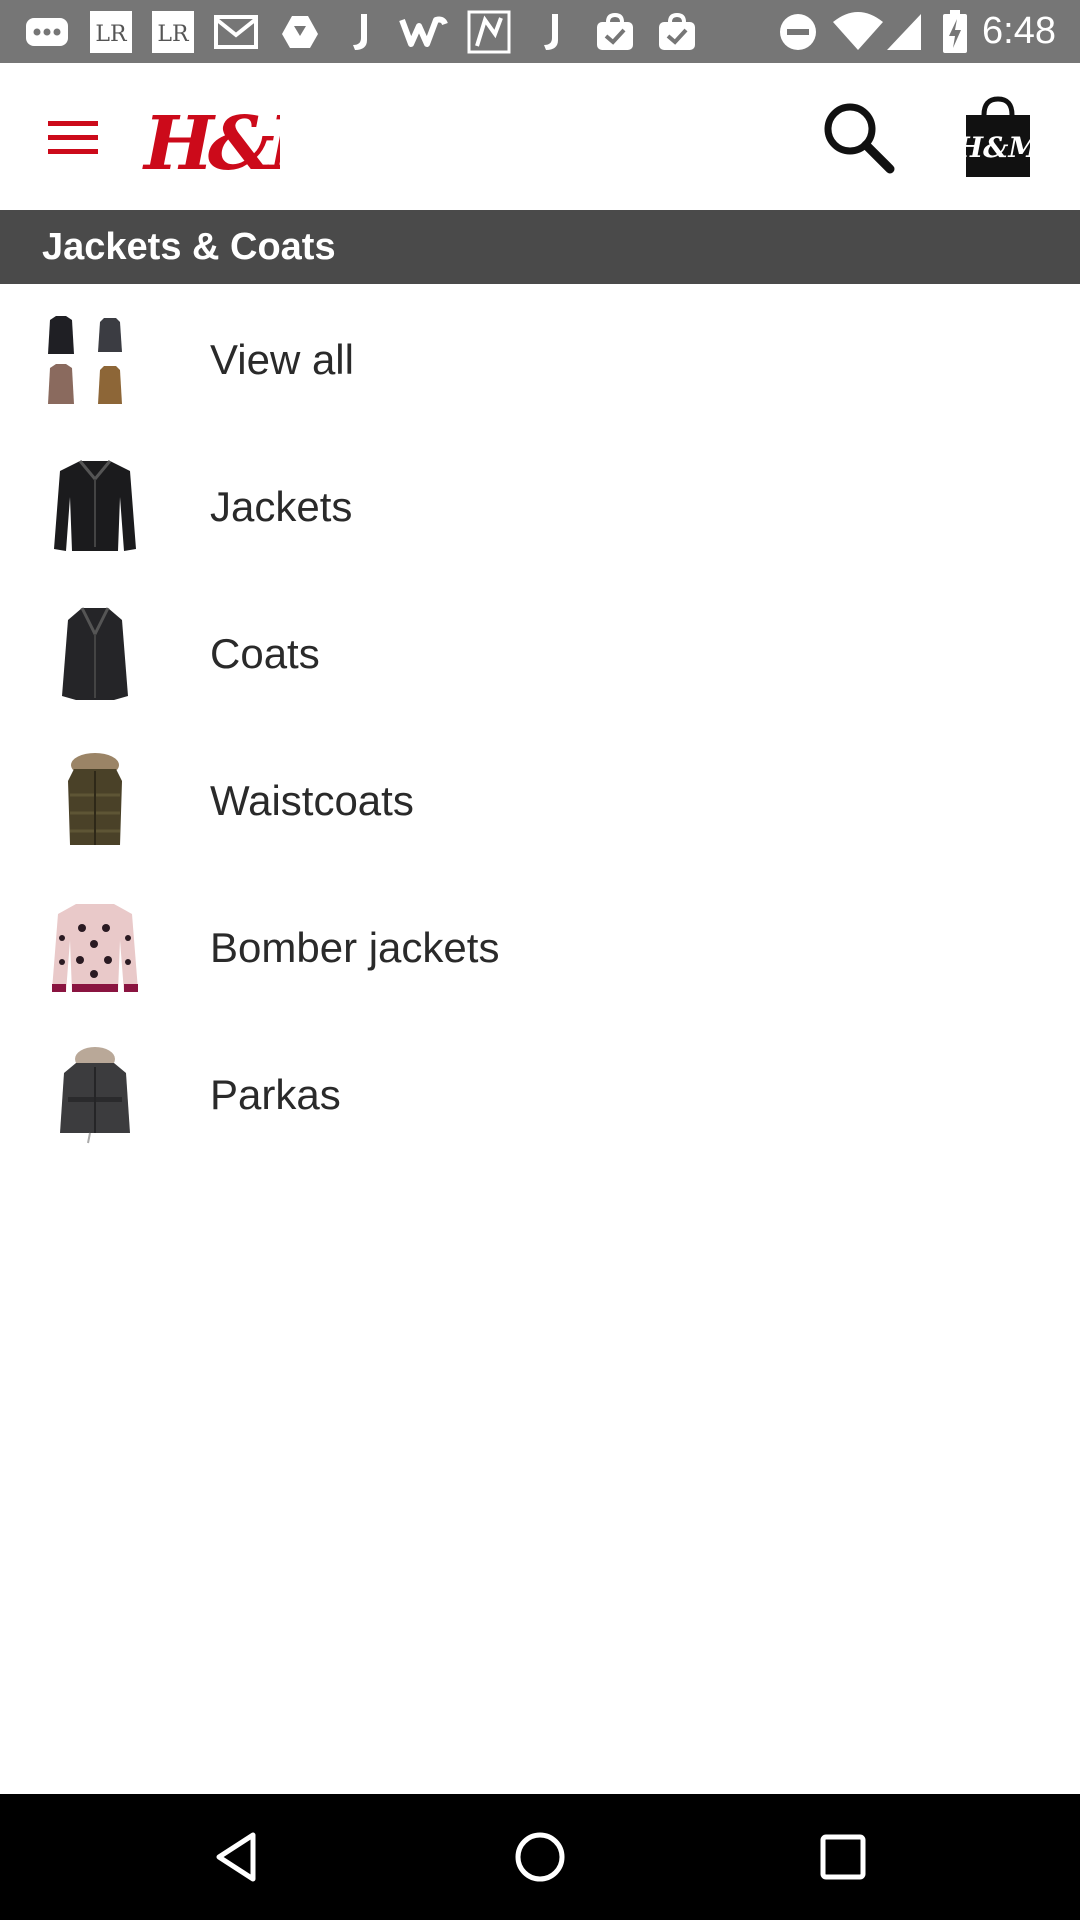 Image resolution: width=1080 pixels, height=1920 pixels. Describe the element at coordinates (540, 136) in the screenshot. I see `app-header: H&M H&M` at that location.